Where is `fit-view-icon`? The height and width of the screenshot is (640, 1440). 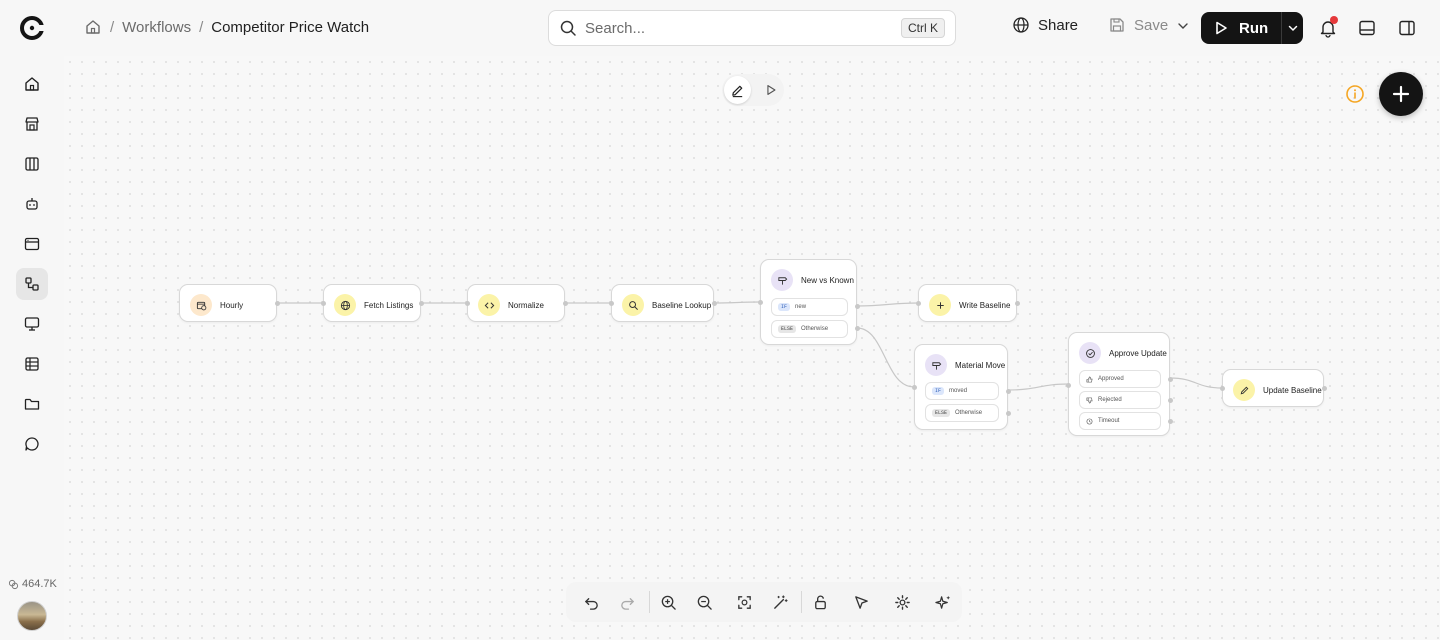 fit-view-icon is located at coordinates (744, 602).